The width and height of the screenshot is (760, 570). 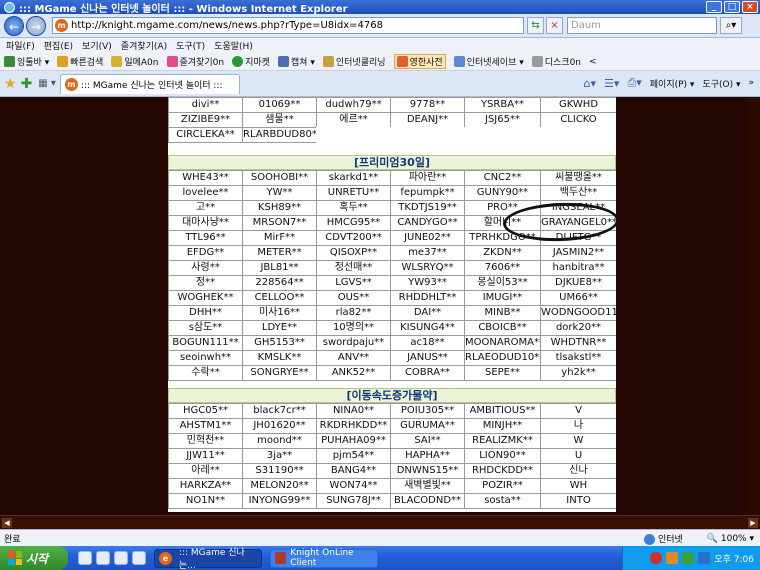 I want to click on menu-file: 파일(F), so click(x=20, y=45).